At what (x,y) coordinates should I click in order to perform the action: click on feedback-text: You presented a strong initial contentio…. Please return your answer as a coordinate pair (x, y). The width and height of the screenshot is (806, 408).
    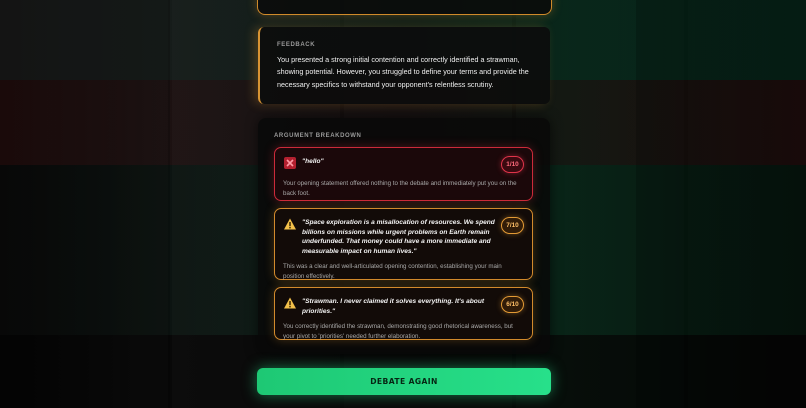
    Looking at the image, I should click on (403, 72).